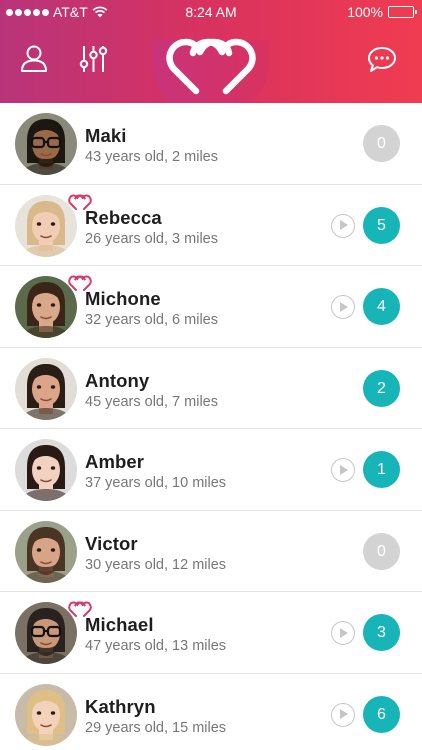 The width and height of the screenshot is (422, 750). I want to click on person-icon, so click(34, 59).